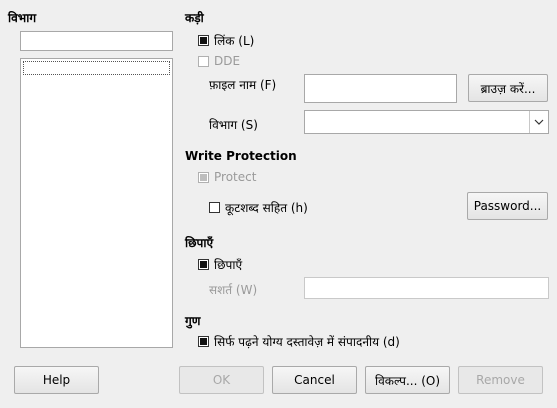  I want to click on filename-label: फ़ाइल नाम (F), so click(243, 85).